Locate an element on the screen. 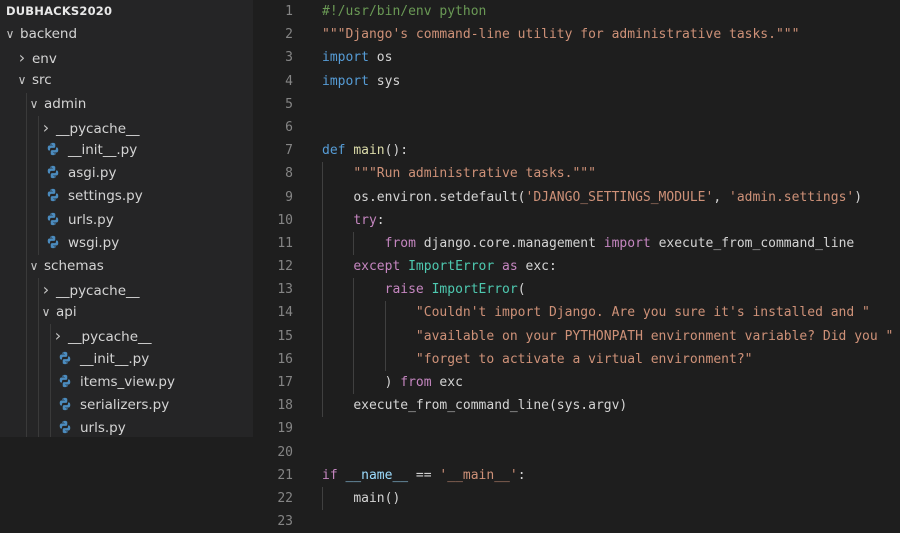 This screenshot has height=533, width=900. explorer-title: DUBHACKS2020 is located at coordinates (126, 11).